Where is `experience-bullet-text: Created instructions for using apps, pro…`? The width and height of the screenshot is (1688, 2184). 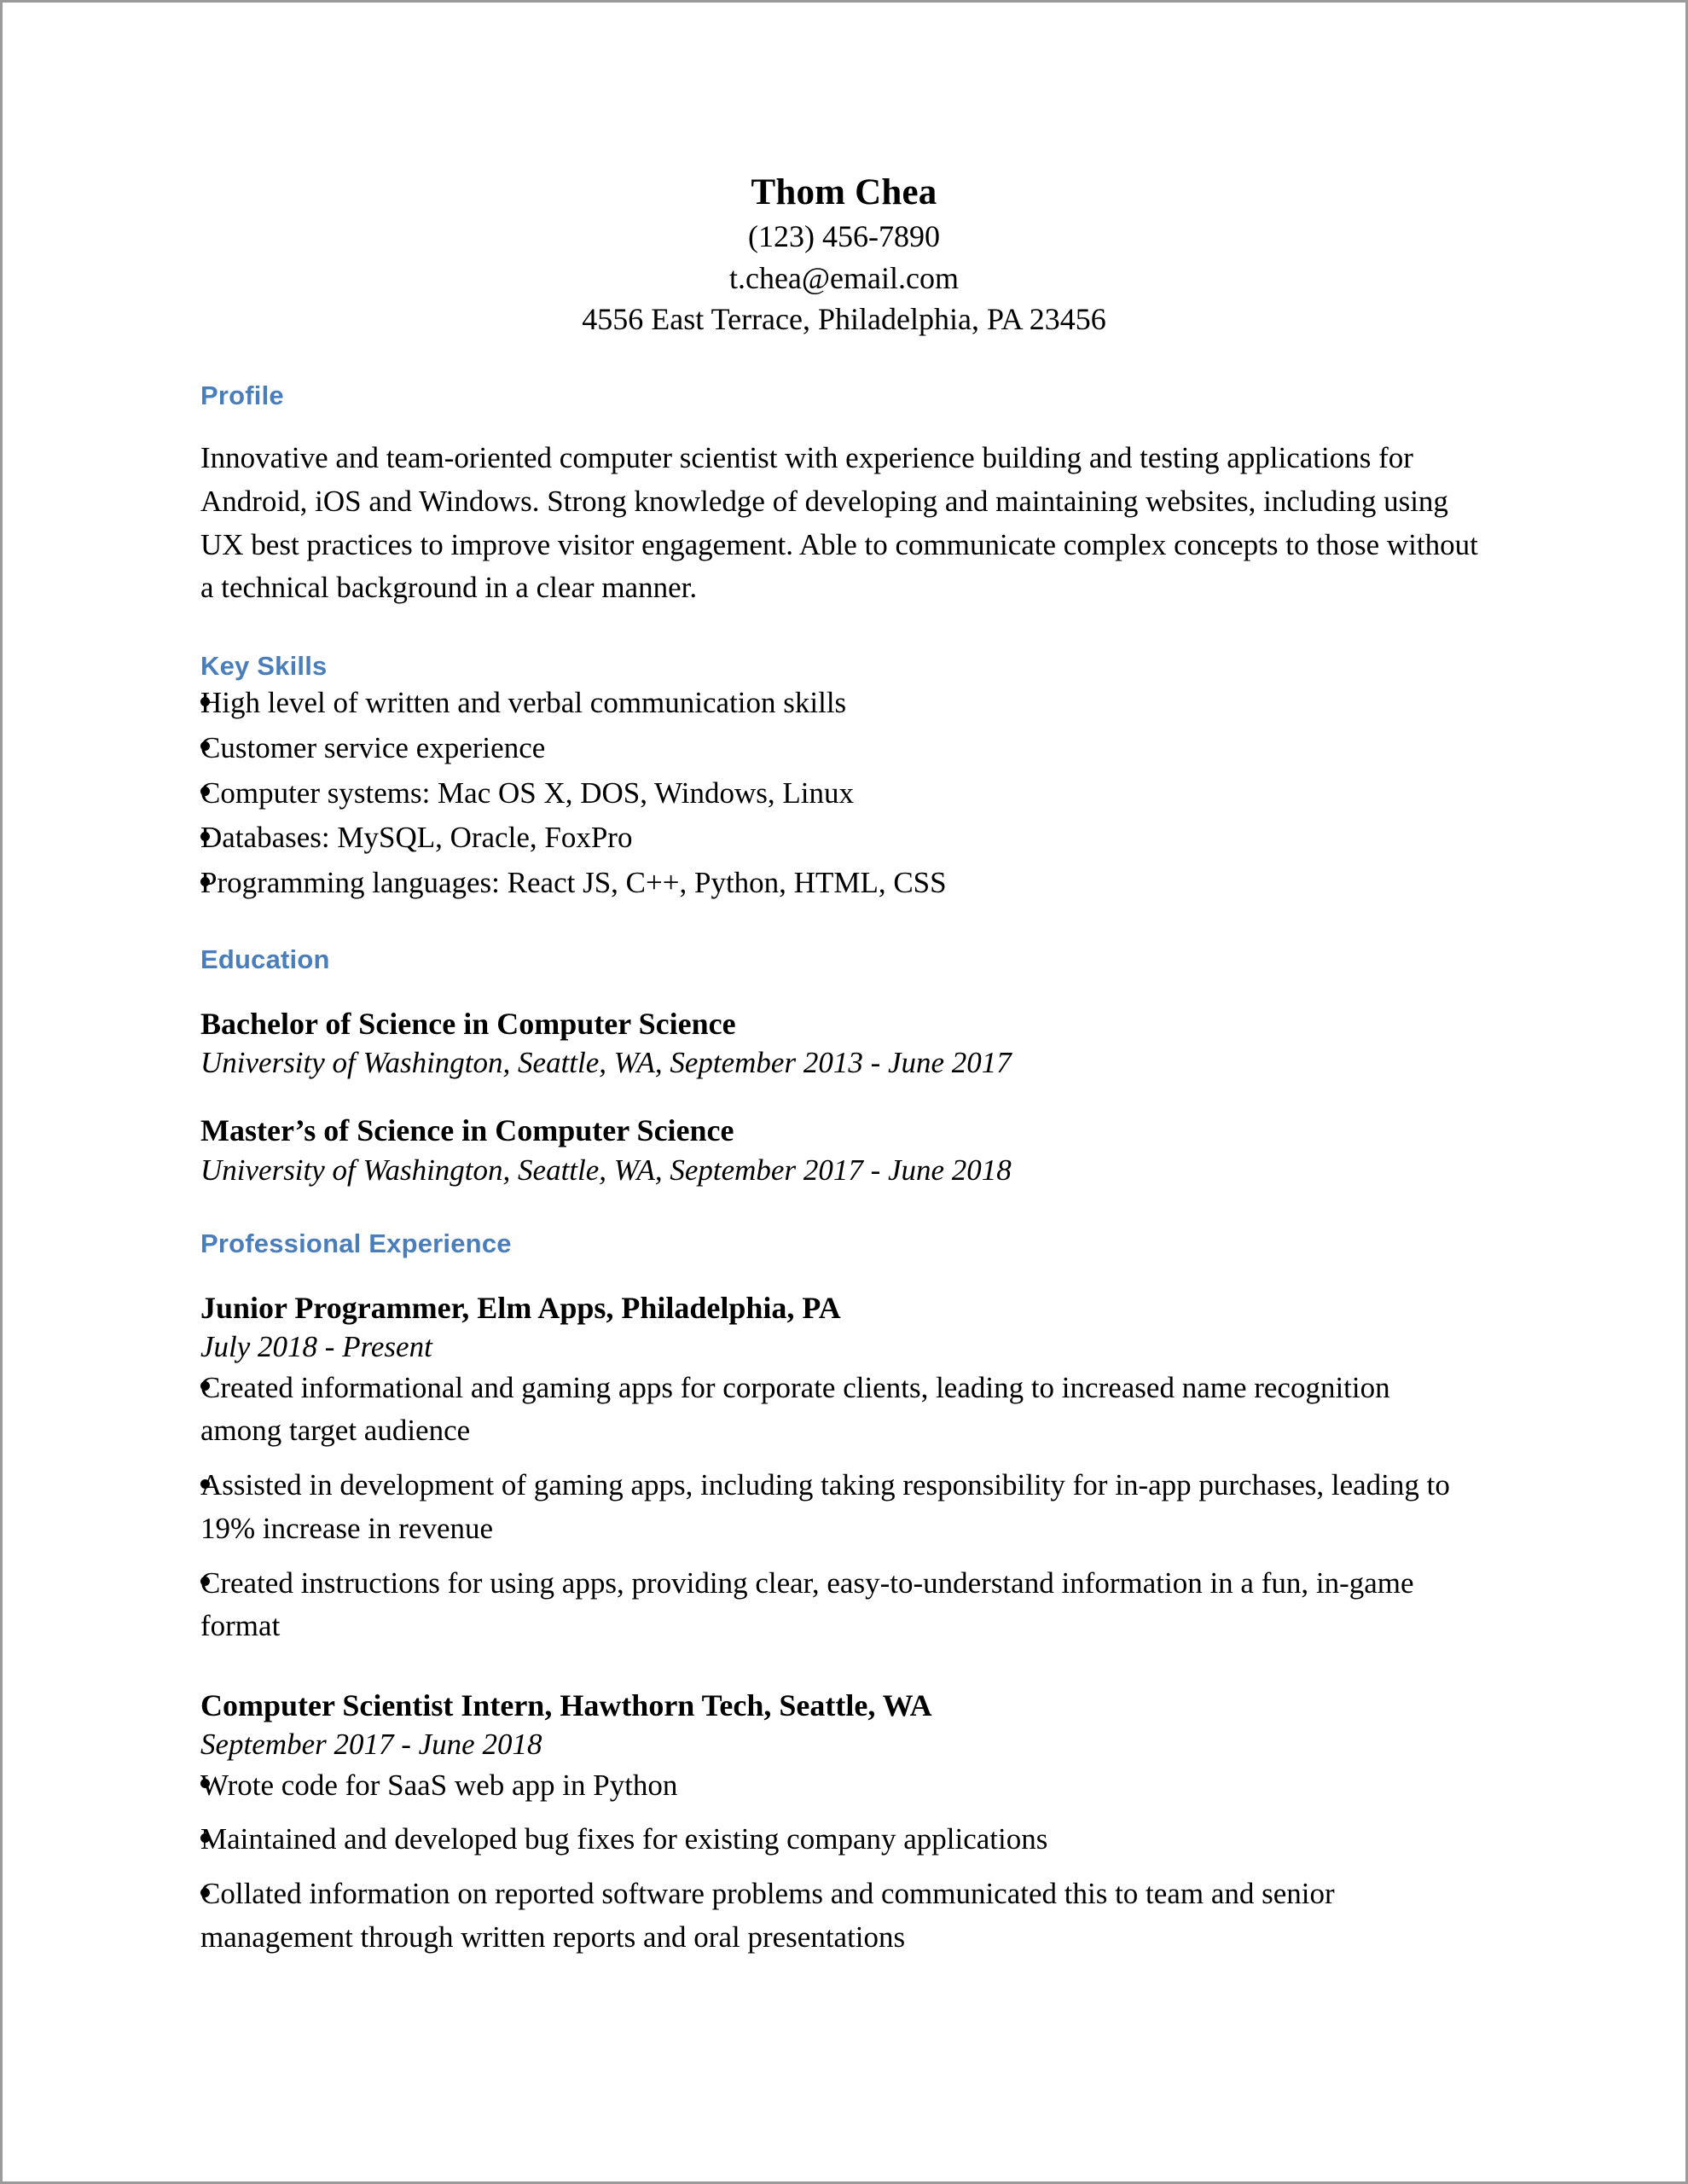 experience-bullet-text: Created instructions for using apps, pro… is located at coordinates (807, 1604).